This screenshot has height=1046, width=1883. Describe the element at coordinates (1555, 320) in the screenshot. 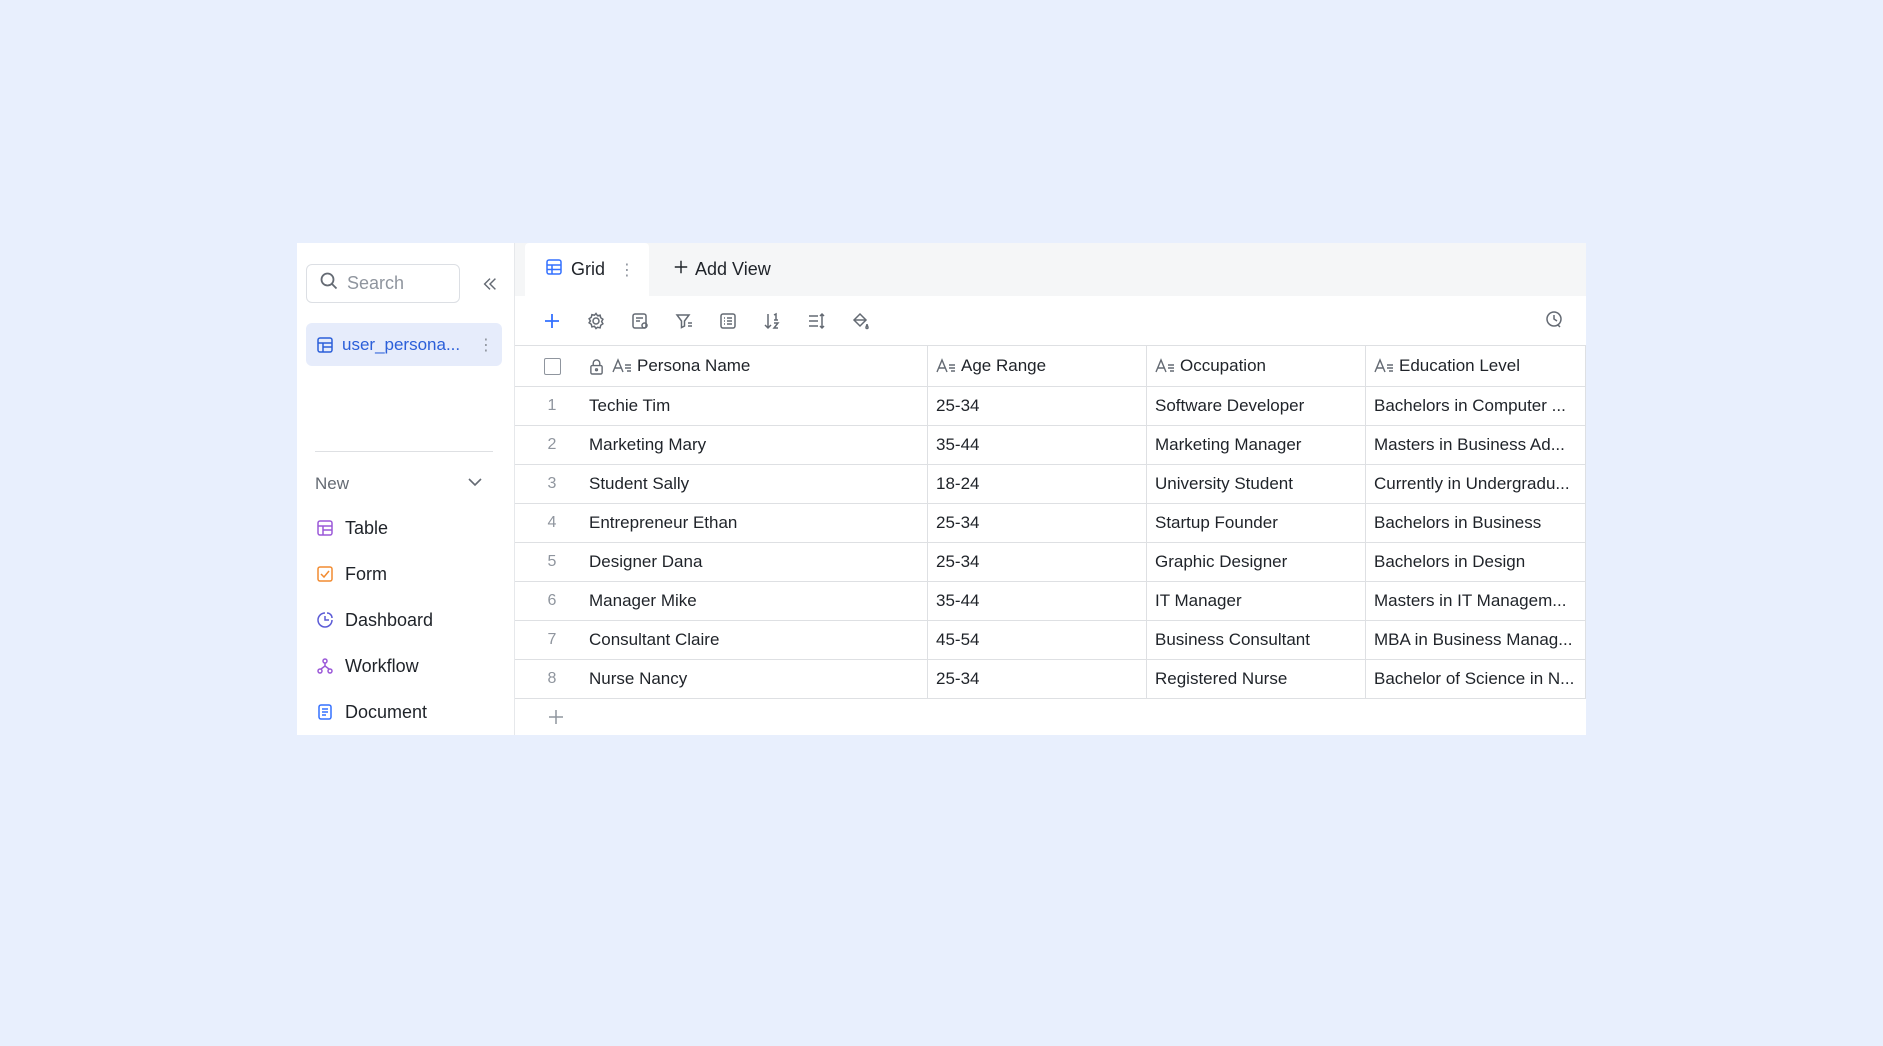

I see `history-icon` at that location.